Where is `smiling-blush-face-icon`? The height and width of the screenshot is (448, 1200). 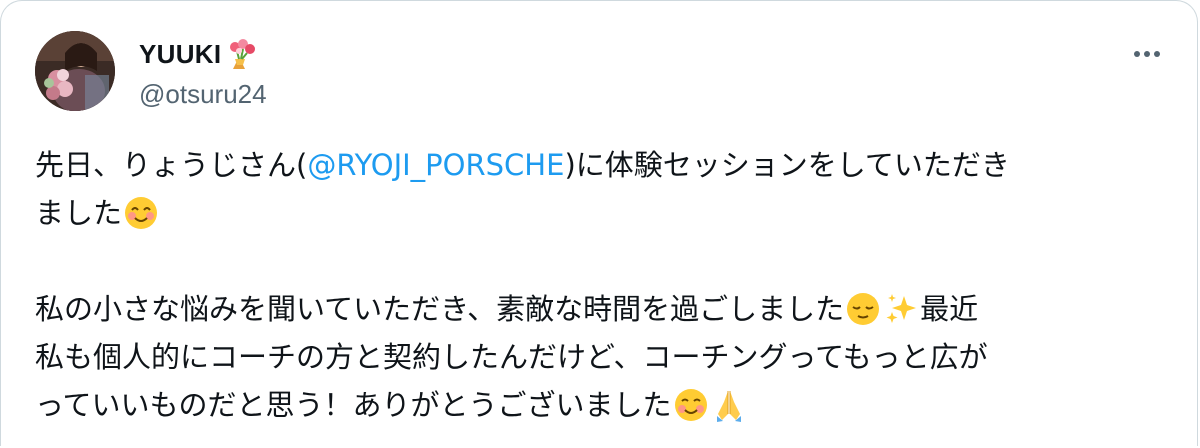
smiling-blush-face-icon is located at coordinates (141, 213).